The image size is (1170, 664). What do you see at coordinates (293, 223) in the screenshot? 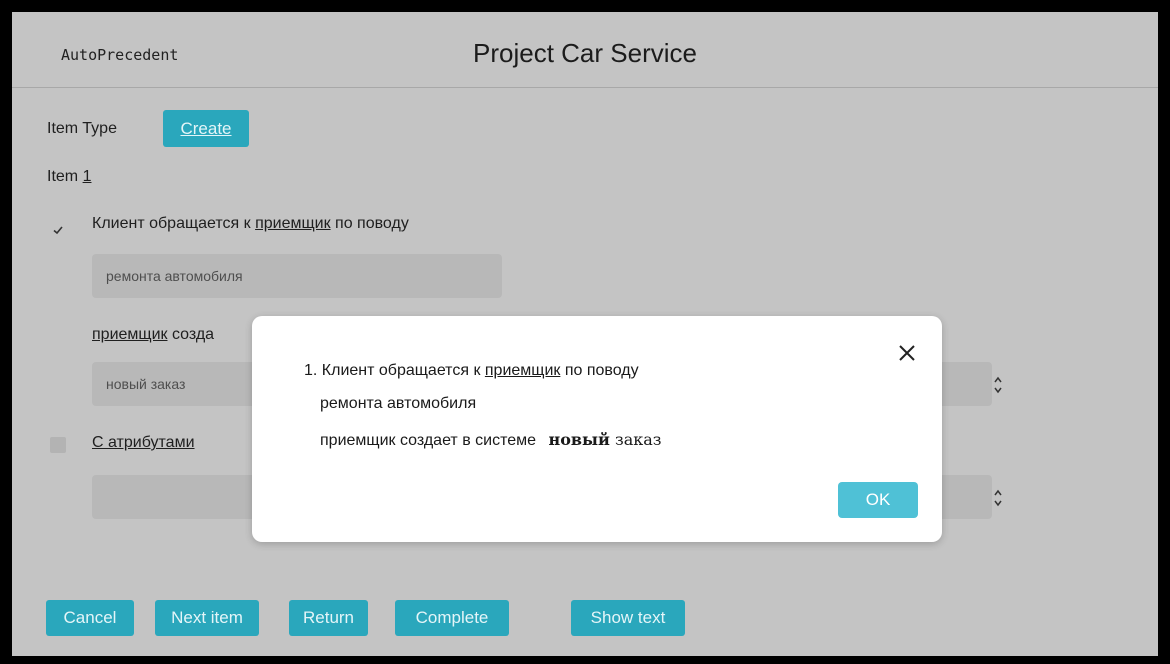
I see `step1-role-link: приемщик` at bounding box center [293, 223].